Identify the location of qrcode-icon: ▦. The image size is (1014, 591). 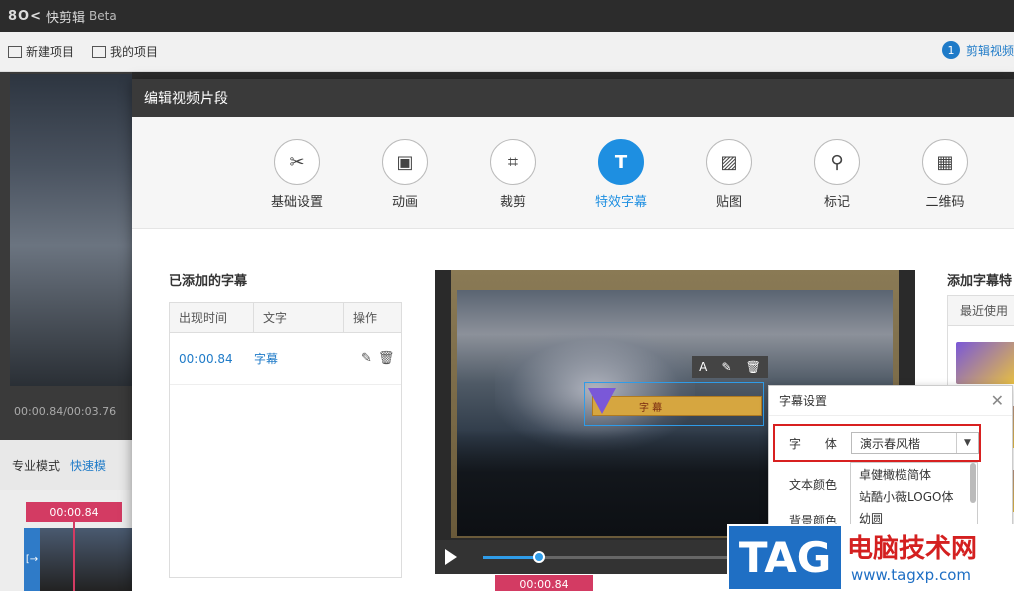
(945, 162).